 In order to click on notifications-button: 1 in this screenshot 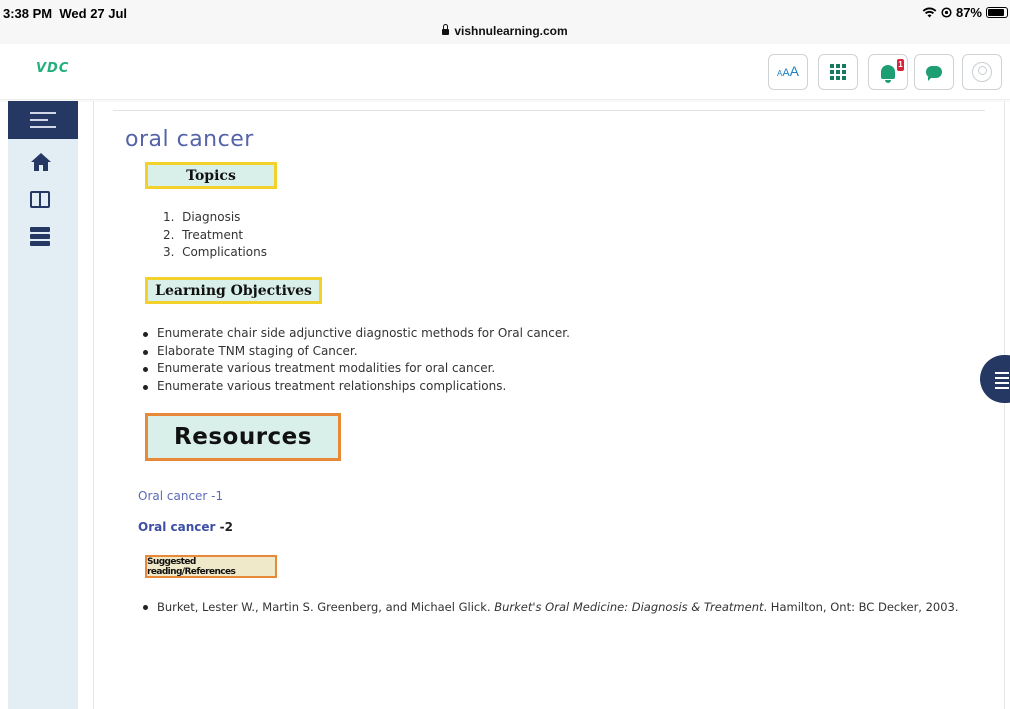, I will do `click(888, 72)`.